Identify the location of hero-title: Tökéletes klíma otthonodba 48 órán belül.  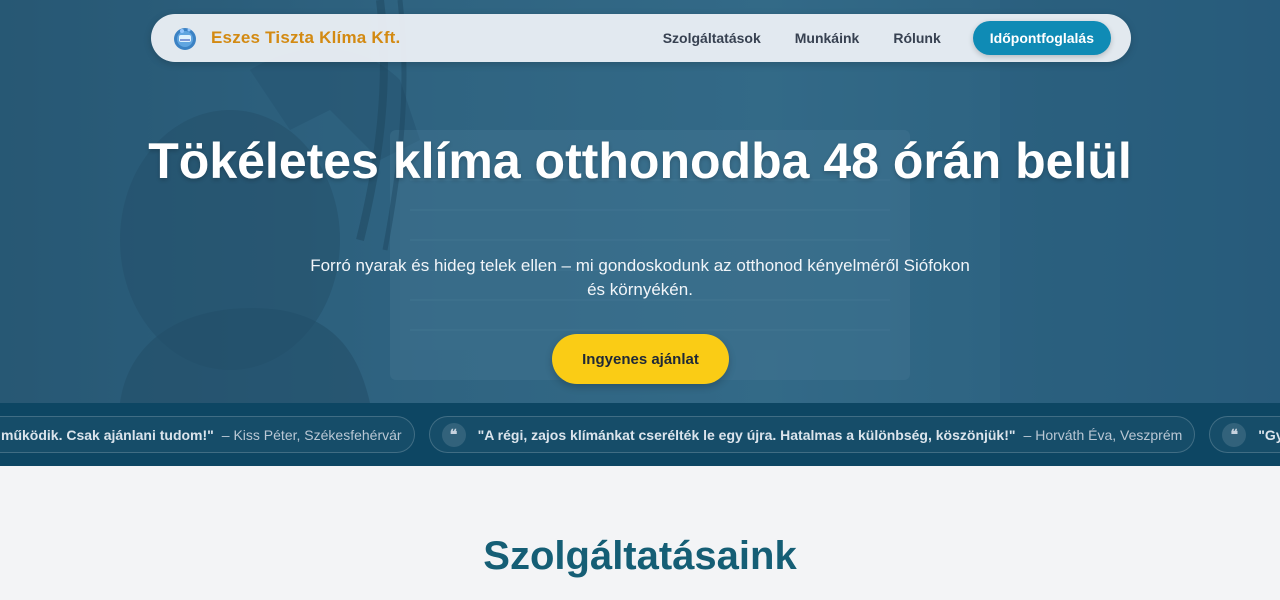
(640, 161).